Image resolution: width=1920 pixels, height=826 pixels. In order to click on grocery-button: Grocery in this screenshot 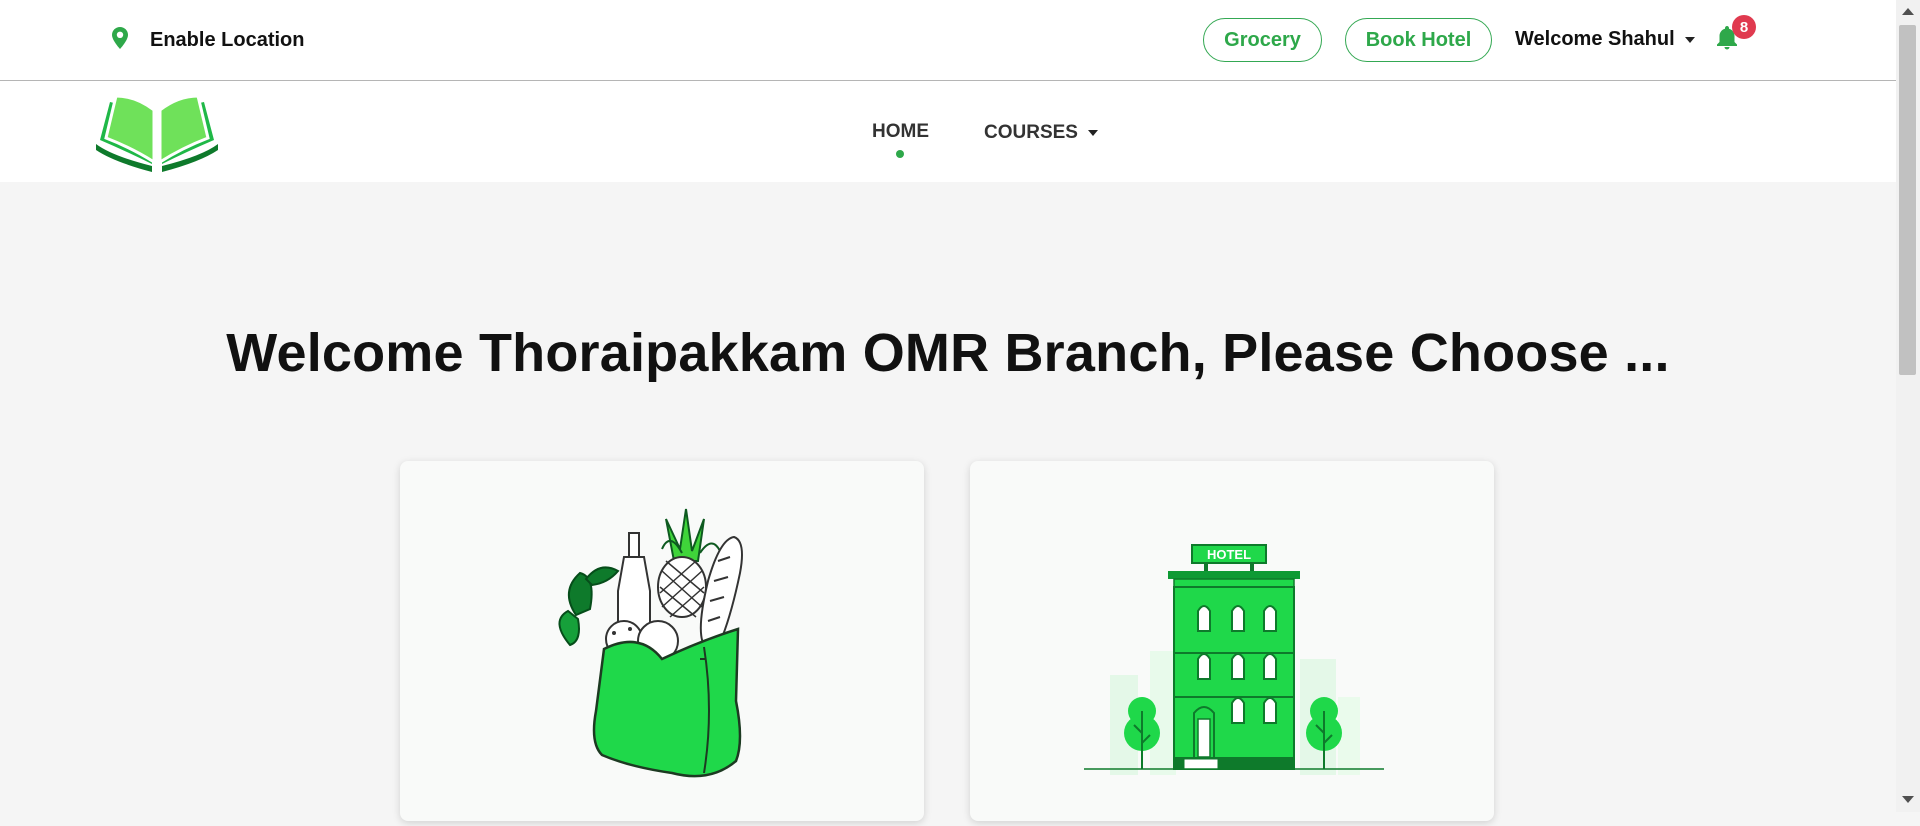, I will do `click(1262, 40)`.